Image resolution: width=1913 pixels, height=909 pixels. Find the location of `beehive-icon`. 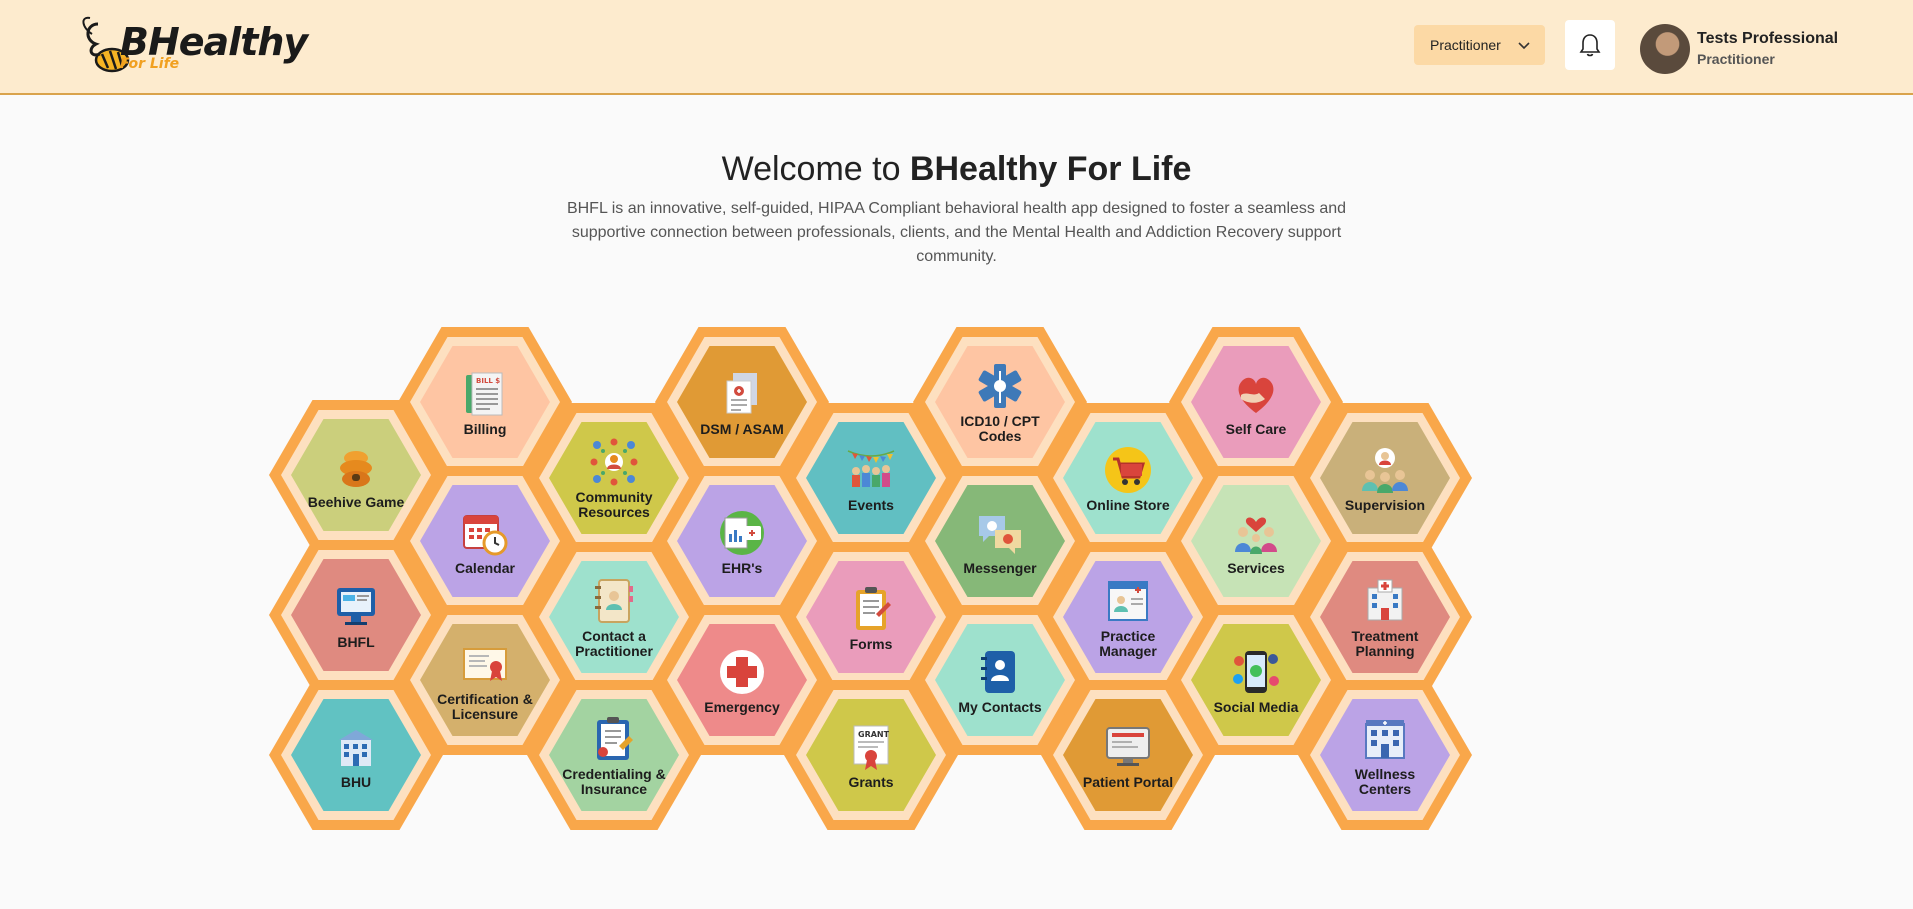

beehive-icon is located at coordinates (356, 467).